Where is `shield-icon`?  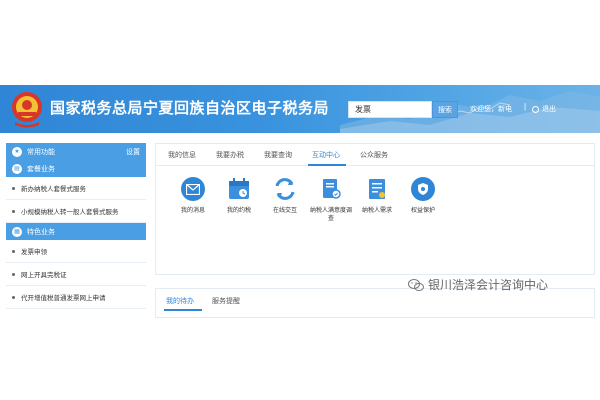
shield-icon is located at coordinates (423, 189).